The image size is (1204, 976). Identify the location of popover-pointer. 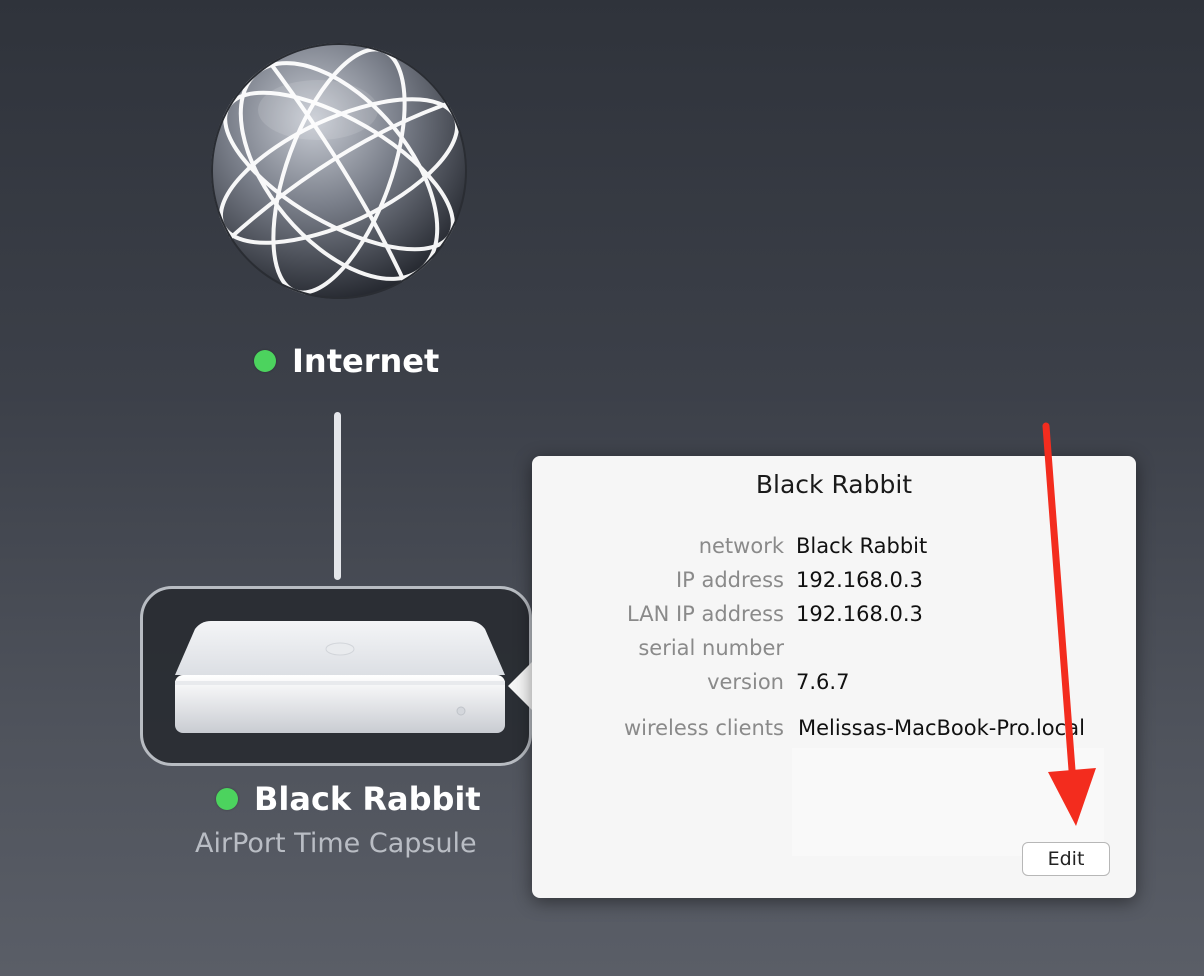
(521, 686).